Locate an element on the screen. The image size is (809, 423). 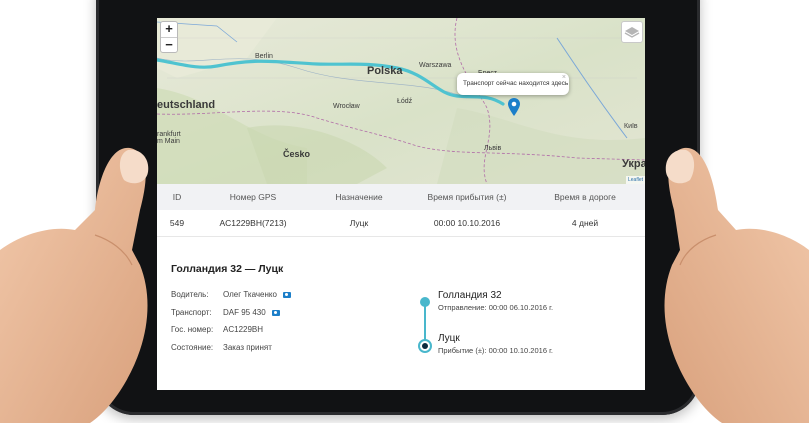
destination-arrival: Прибытие (±): 00:00 10.10.2016 г. is located at coordinates (495, 350).